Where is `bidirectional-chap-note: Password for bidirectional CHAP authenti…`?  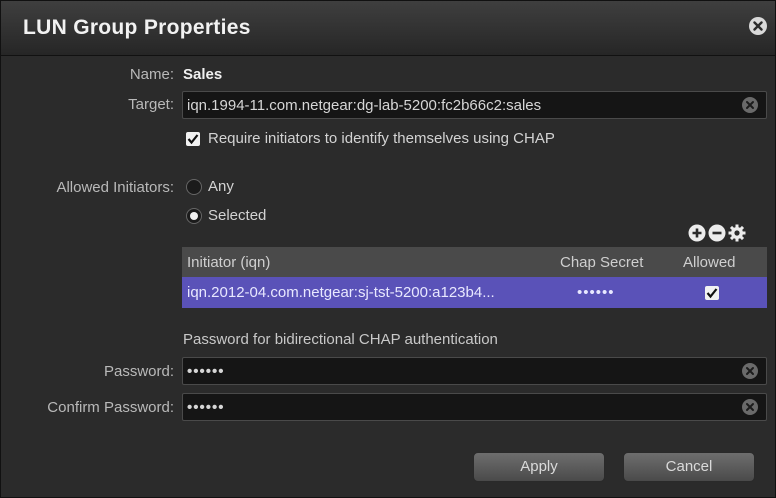
bidirectional-chap-note: Password for bidirectional CHAP authenti… is located at coordinates (340, 339).